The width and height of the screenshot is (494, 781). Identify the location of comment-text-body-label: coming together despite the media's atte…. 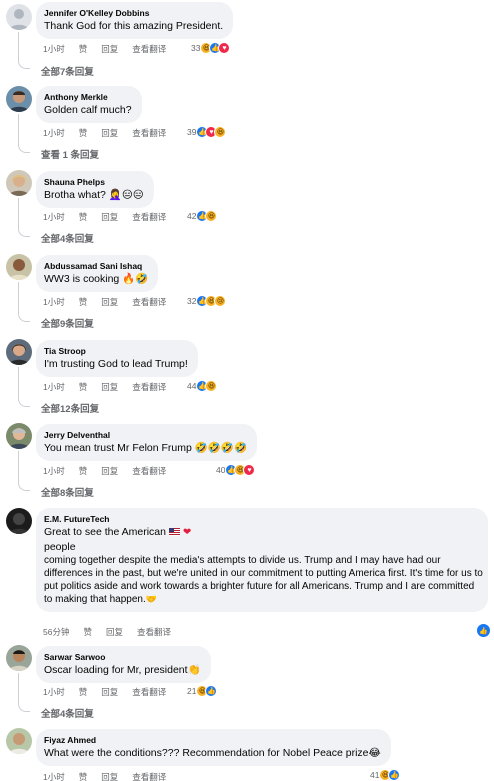
(263, 580).